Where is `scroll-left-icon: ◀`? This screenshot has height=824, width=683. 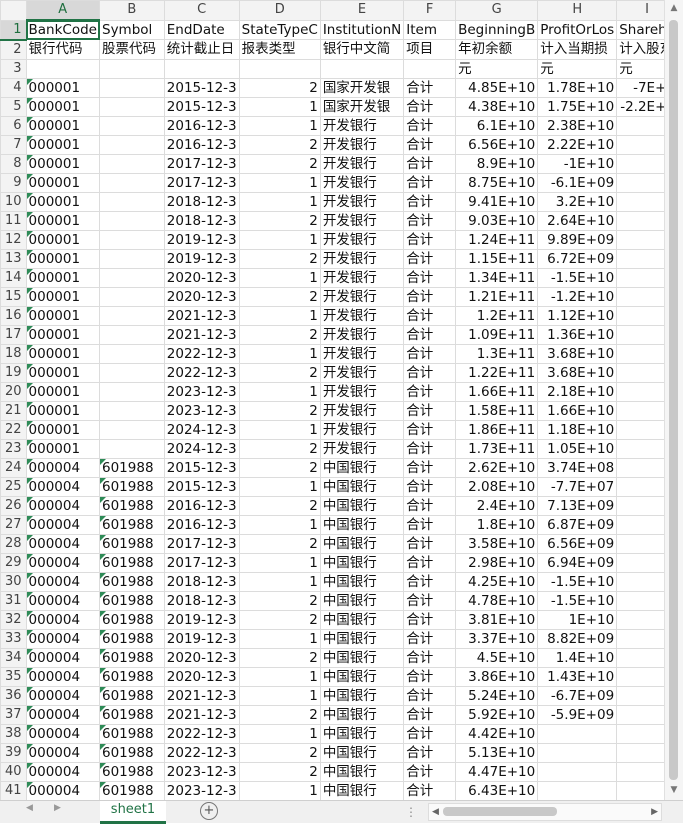
scroll-left-icon: ◀ is located at coordinates (435, 812).